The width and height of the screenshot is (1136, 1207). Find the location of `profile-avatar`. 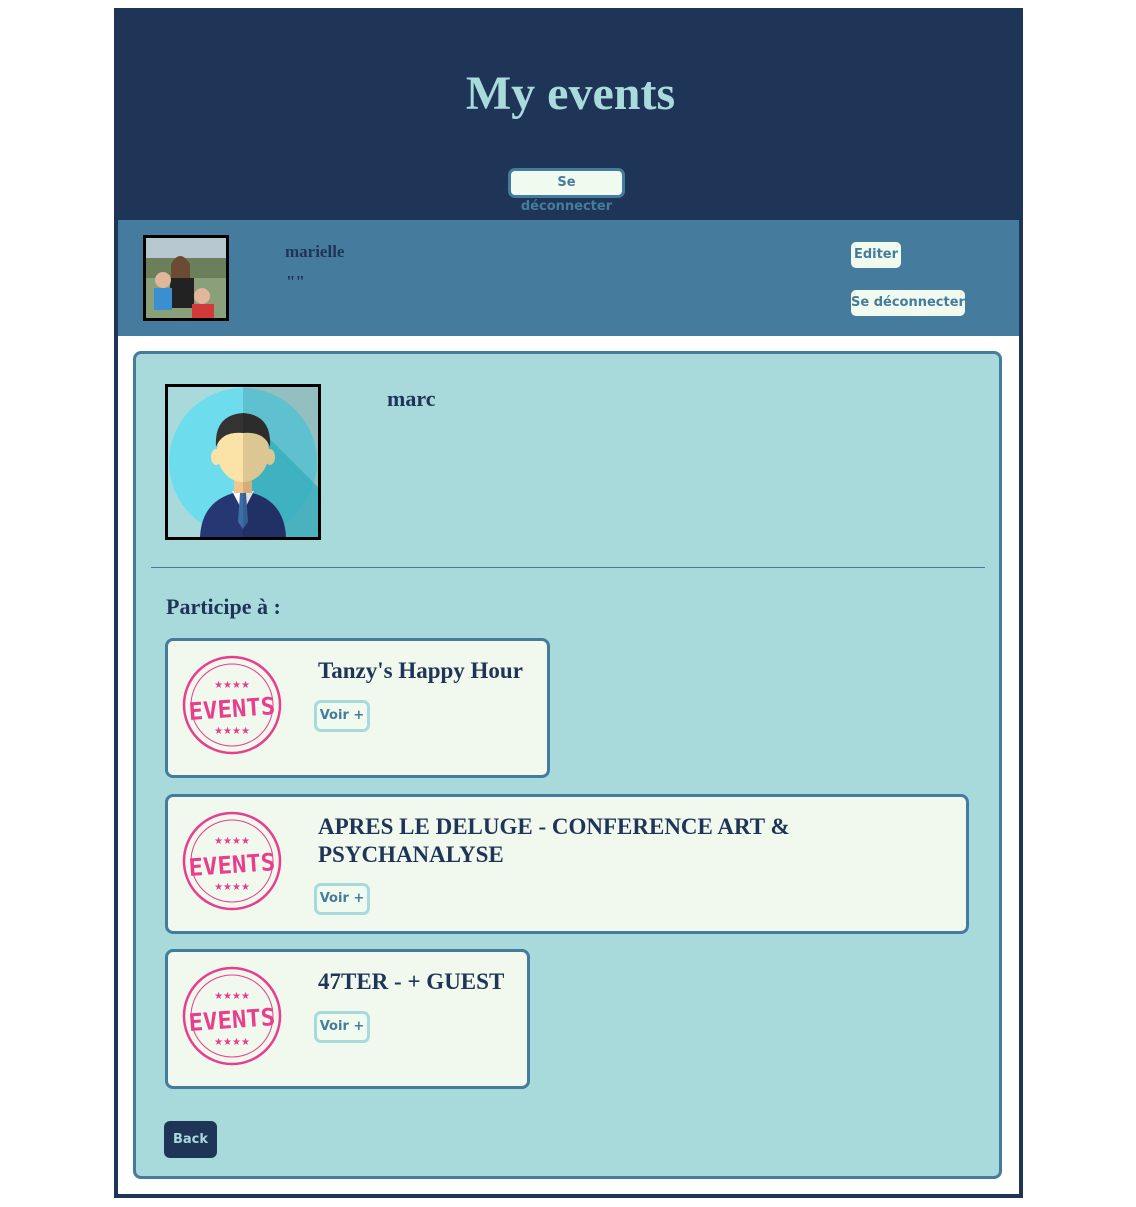

profile-avatar is located at coordinates (243, 462).